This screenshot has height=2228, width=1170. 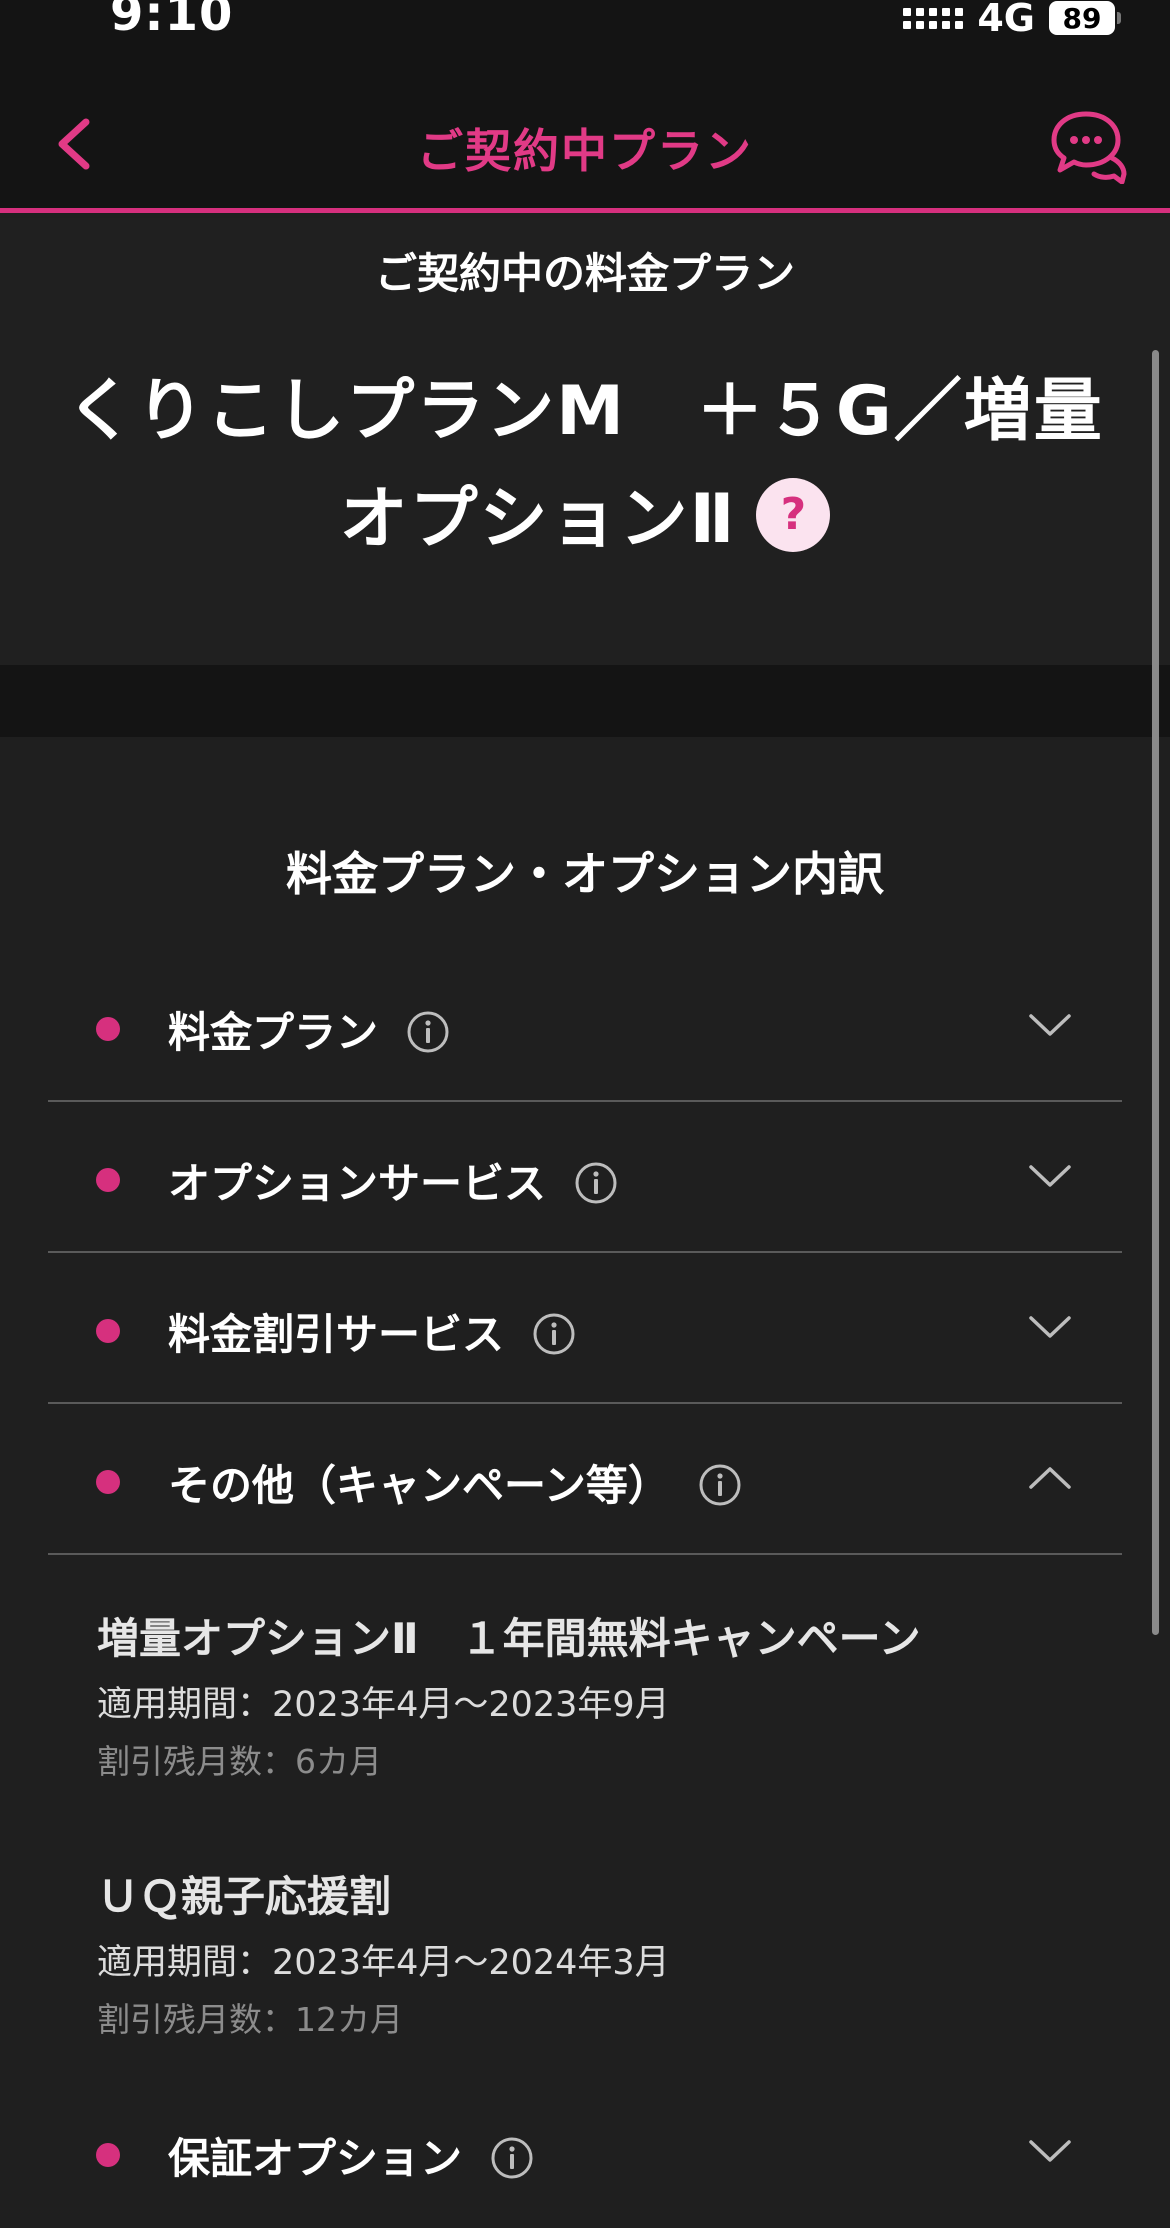 What do you see at coordinates (309, 1029) in the screenshot?
I see `accordion-label: 料金プラン` at bounding box center [309, 1029].